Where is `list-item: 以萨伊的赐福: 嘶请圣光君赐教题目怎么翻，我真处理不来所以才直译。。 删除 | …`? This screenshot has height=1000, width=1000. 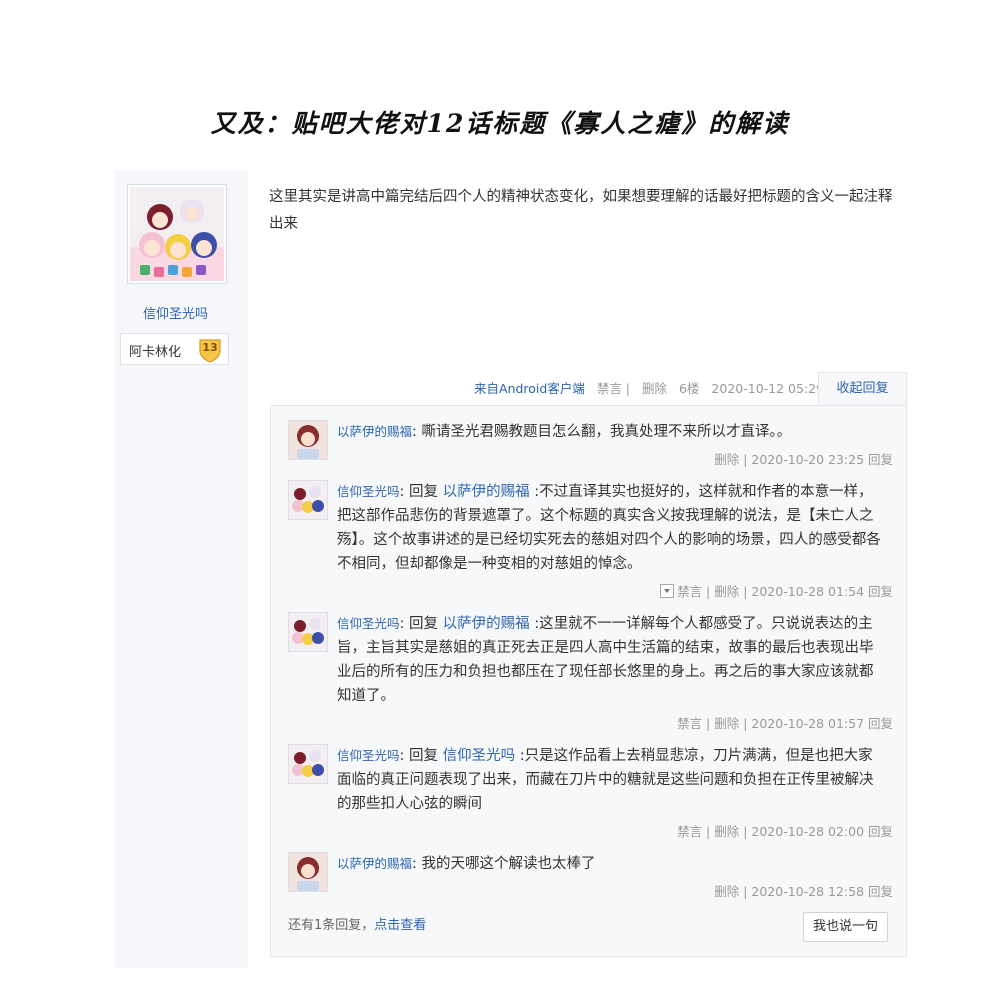
list-item: 以萨伊的赐福: 嘶请圣光君赐教题目怎么翻，我真处理不来所以才直译。。 删除 | … is located at coordinates (590, 444).